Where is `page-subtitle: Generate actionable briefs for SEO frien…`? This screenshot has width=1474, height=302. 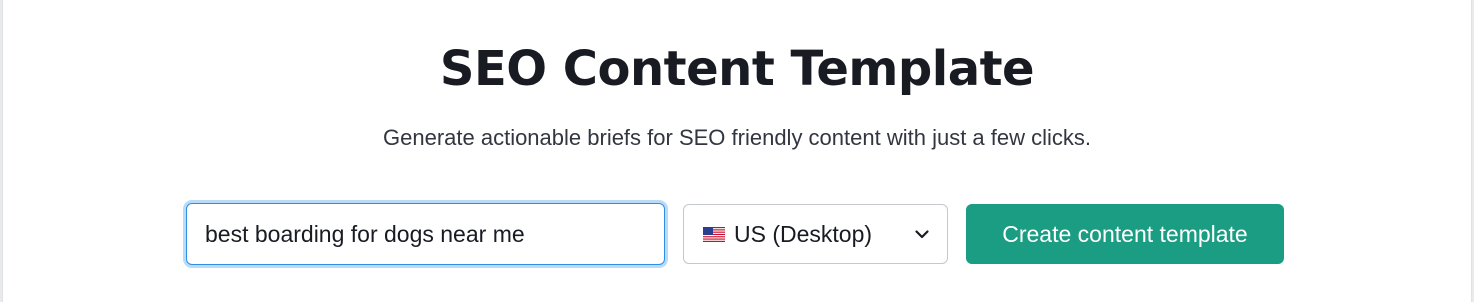 page-subtitle: Generate actionable briefs for SEO frien… is located at coordinates (737, 137).